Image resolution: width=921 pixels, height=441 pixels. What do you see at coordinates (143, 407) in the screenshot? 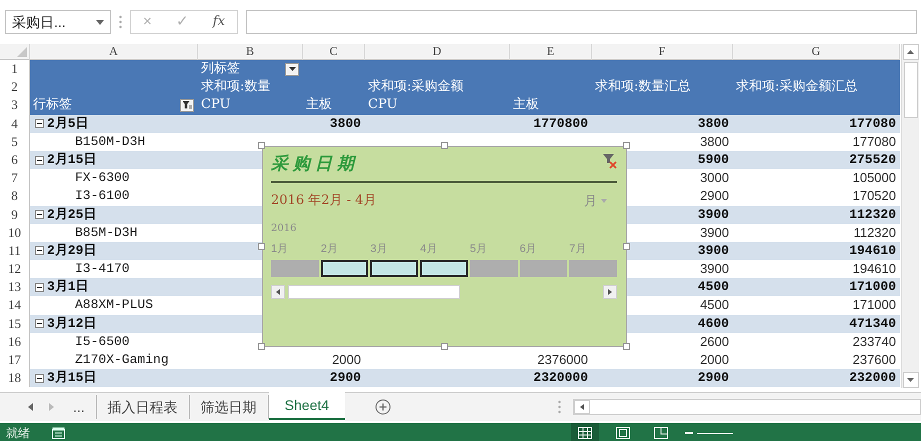
I see `sheet-tab: 插入日程表` at bounding box center [143, 407].